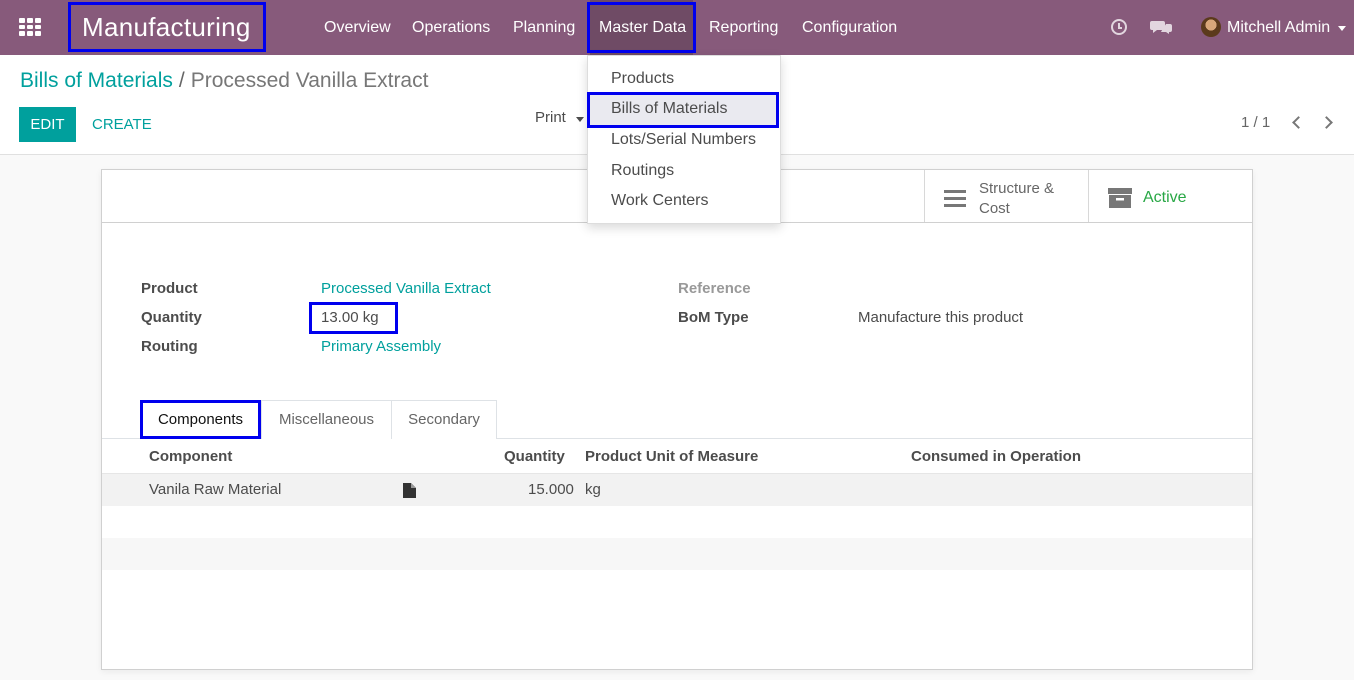 The width and height of the screenshot is (1354, 680). What do you see at coordinates (1161, 27) in the screenshot?
I see `chat-icon` at bounding box center [1161, 27].